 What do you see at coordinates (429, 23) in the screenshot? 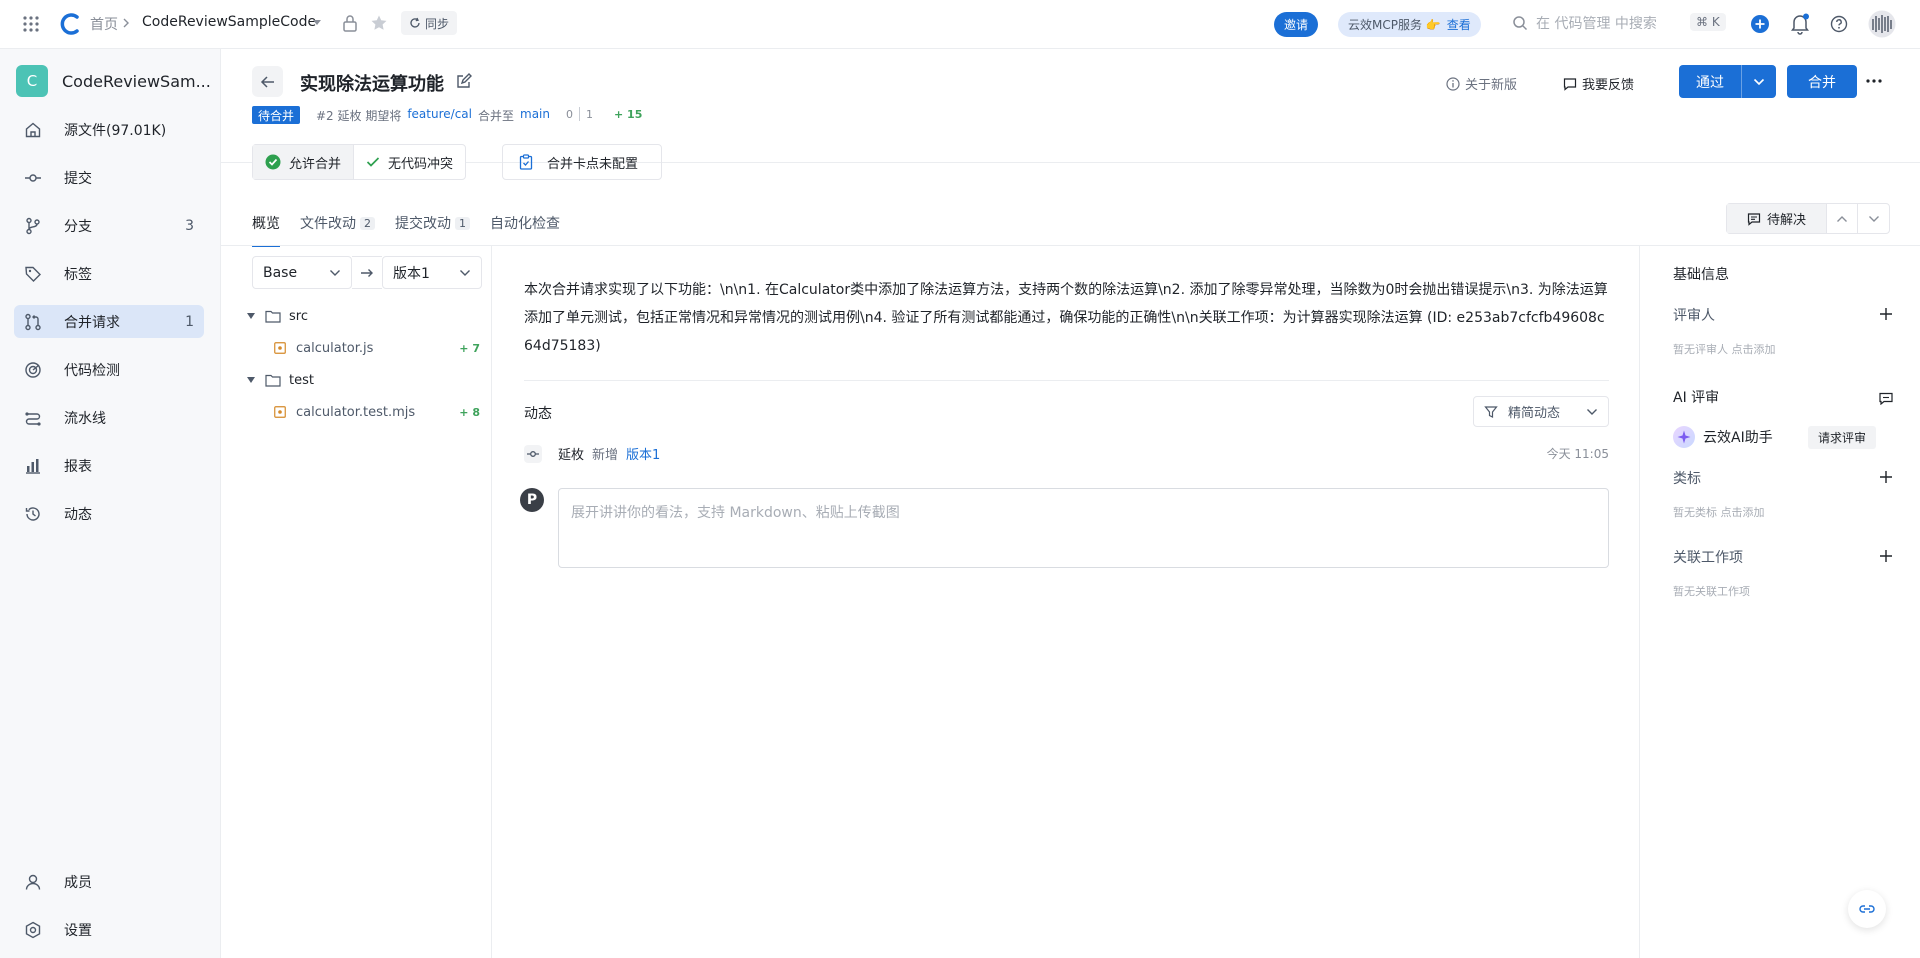
I see `sync-button: 同步` at bounding box center [429, 23].